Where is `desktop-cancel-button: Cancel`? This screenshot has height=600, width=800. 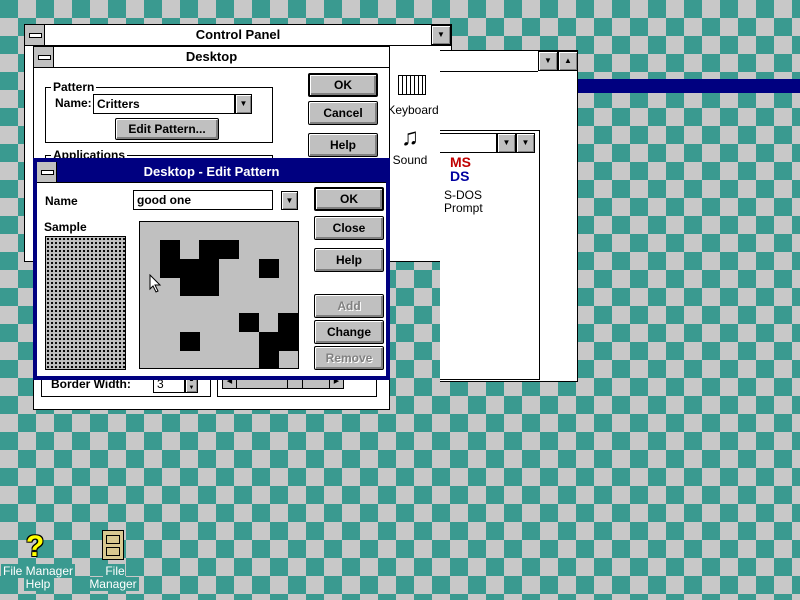
desktop-cancel-button: Cancel is located at coordinates (343, 113).